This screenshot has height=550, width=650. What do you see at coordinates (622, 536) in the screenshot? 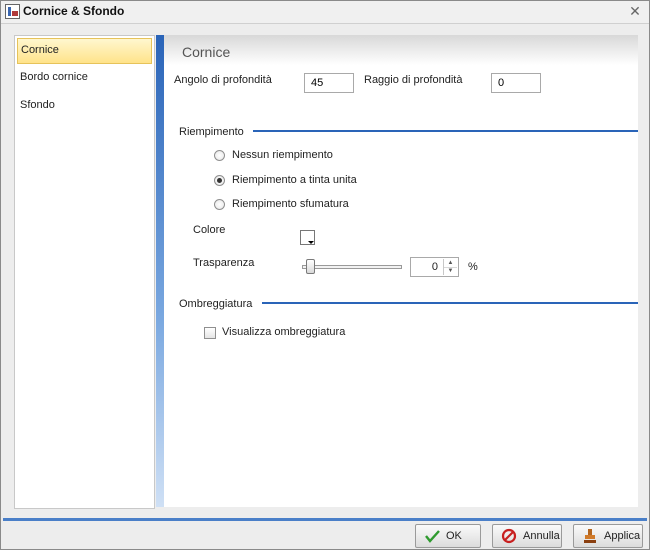
I see `apply-button-label: Applica` at bounding box center [622, 536].